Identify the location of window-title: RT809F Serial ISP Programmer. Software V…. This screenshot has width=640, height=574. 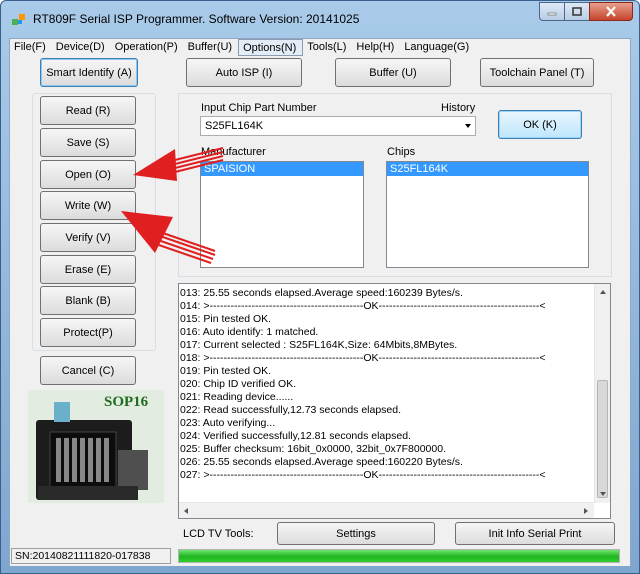
(196, 19).